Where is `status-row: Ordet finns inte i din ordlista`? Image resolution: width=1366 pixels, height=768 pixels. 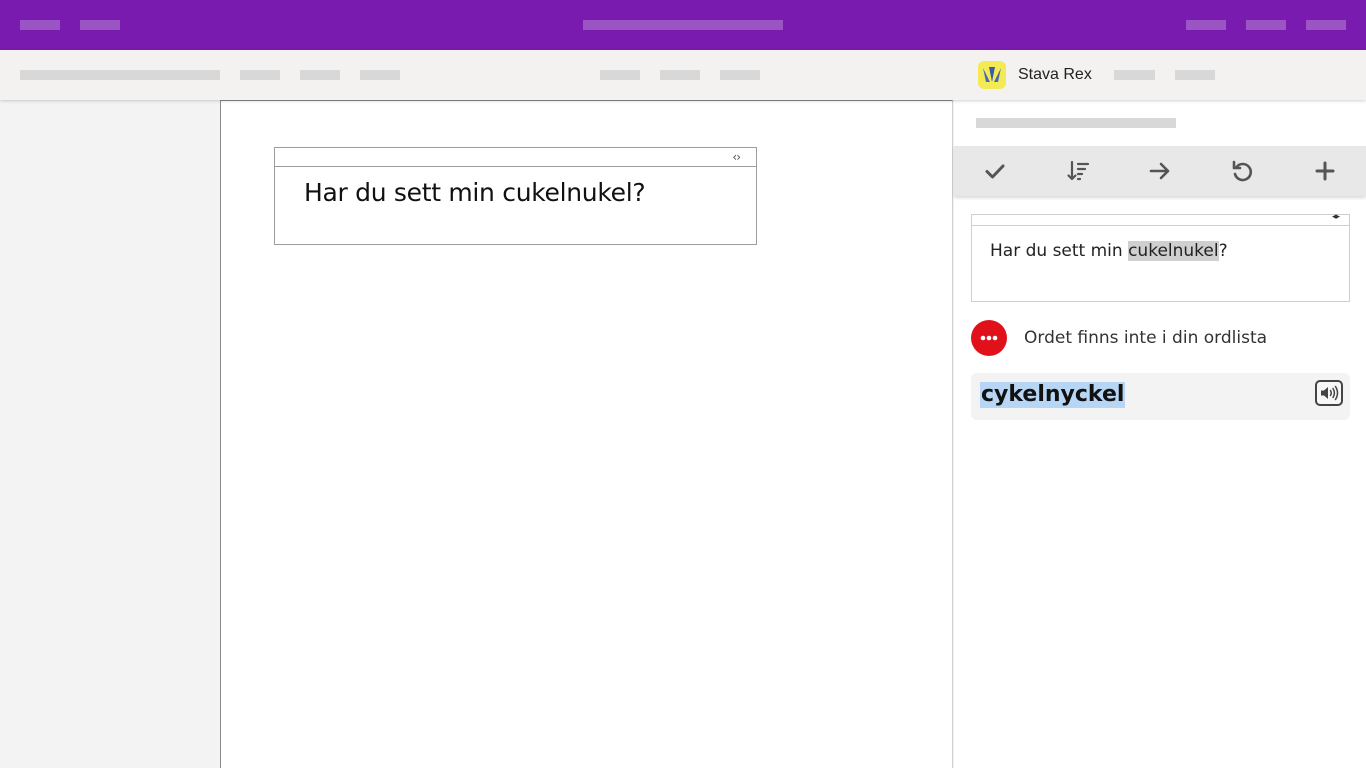
status-row: Ordet finns inte i din ordlista is located at coordinates (1119, 338).